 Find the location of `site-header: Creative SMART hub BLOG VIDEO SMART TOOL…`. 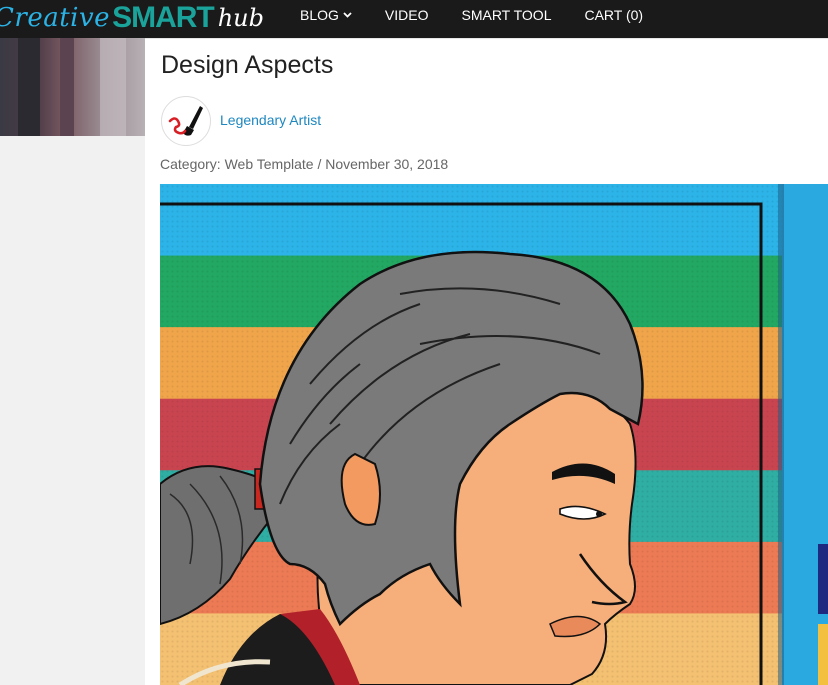

site-header: Creative SMART hub BLOG VIDEO SMART TOOL… is located at coordinates (414, 19).